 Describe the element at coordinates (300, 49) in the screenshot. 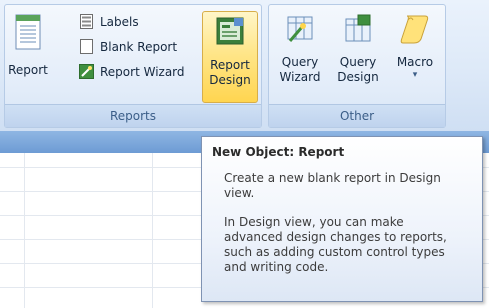

I see `query-wizard-button: Query Wizard` at that location.